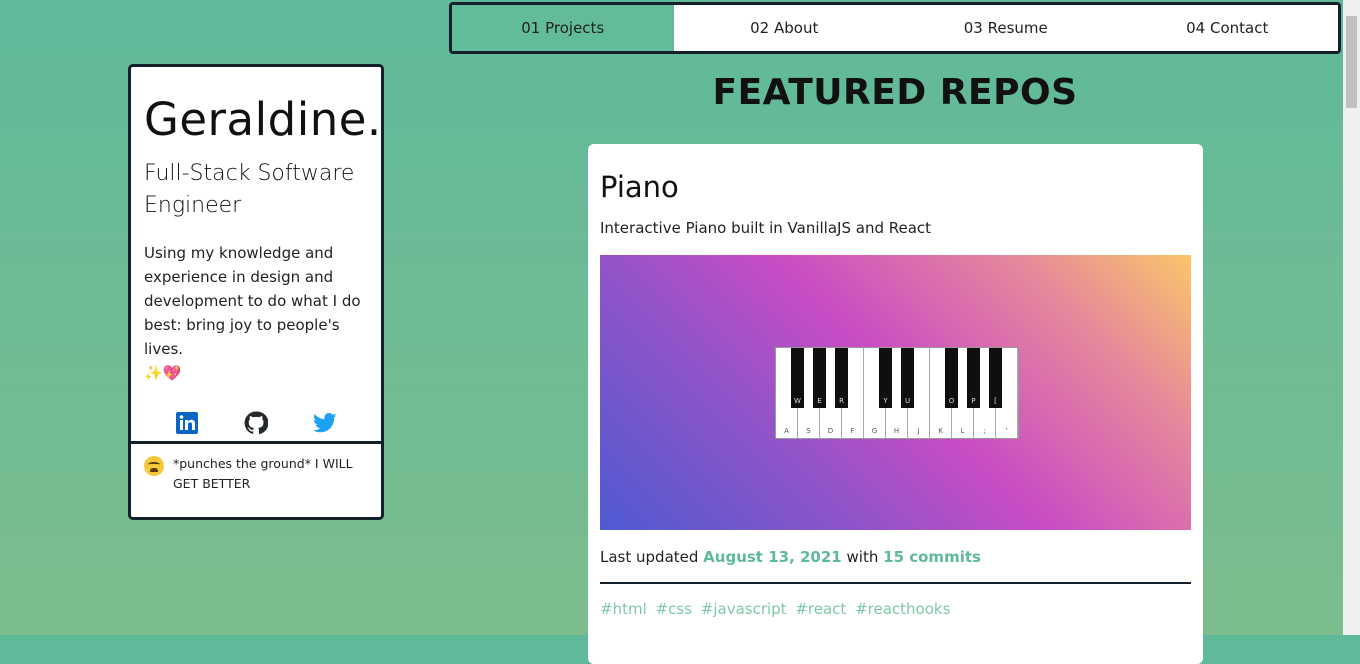 The image size is (1360, 664). I want to click on white-key-label: G, so click(874, 431).